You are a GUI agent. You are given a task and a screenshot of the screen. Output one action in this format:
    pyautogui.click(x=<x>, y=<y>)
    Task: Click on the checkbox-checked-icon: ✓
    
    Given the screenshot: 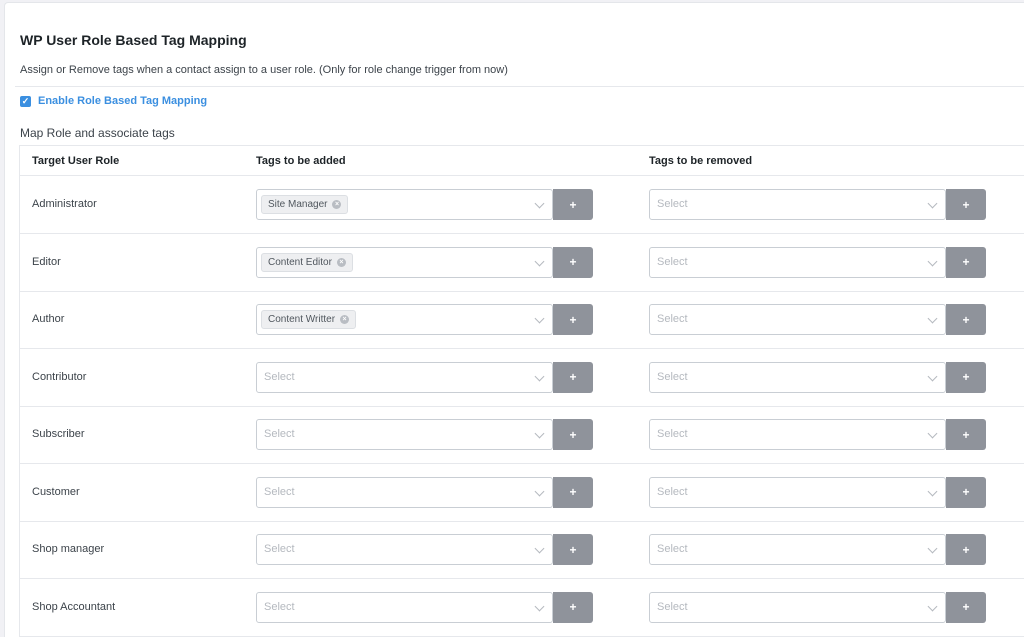 What is the action you would take?
    pyautogui.click(x=25, y=101)
    